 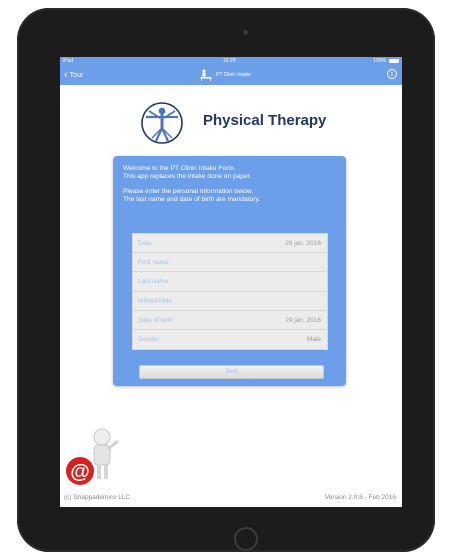 I want to click on nav-title: PT Clinic Intake, so click(x=225, y=75).